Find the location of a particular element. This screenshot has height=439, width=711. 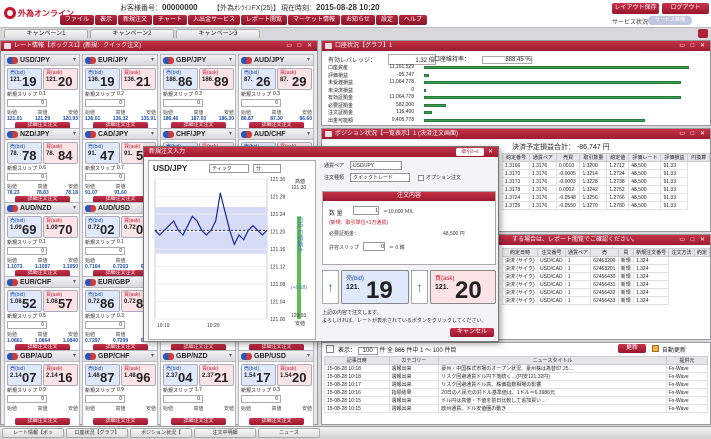

sell-button: 売(bid) 0.72 86 is located at coordinates (102, 301).